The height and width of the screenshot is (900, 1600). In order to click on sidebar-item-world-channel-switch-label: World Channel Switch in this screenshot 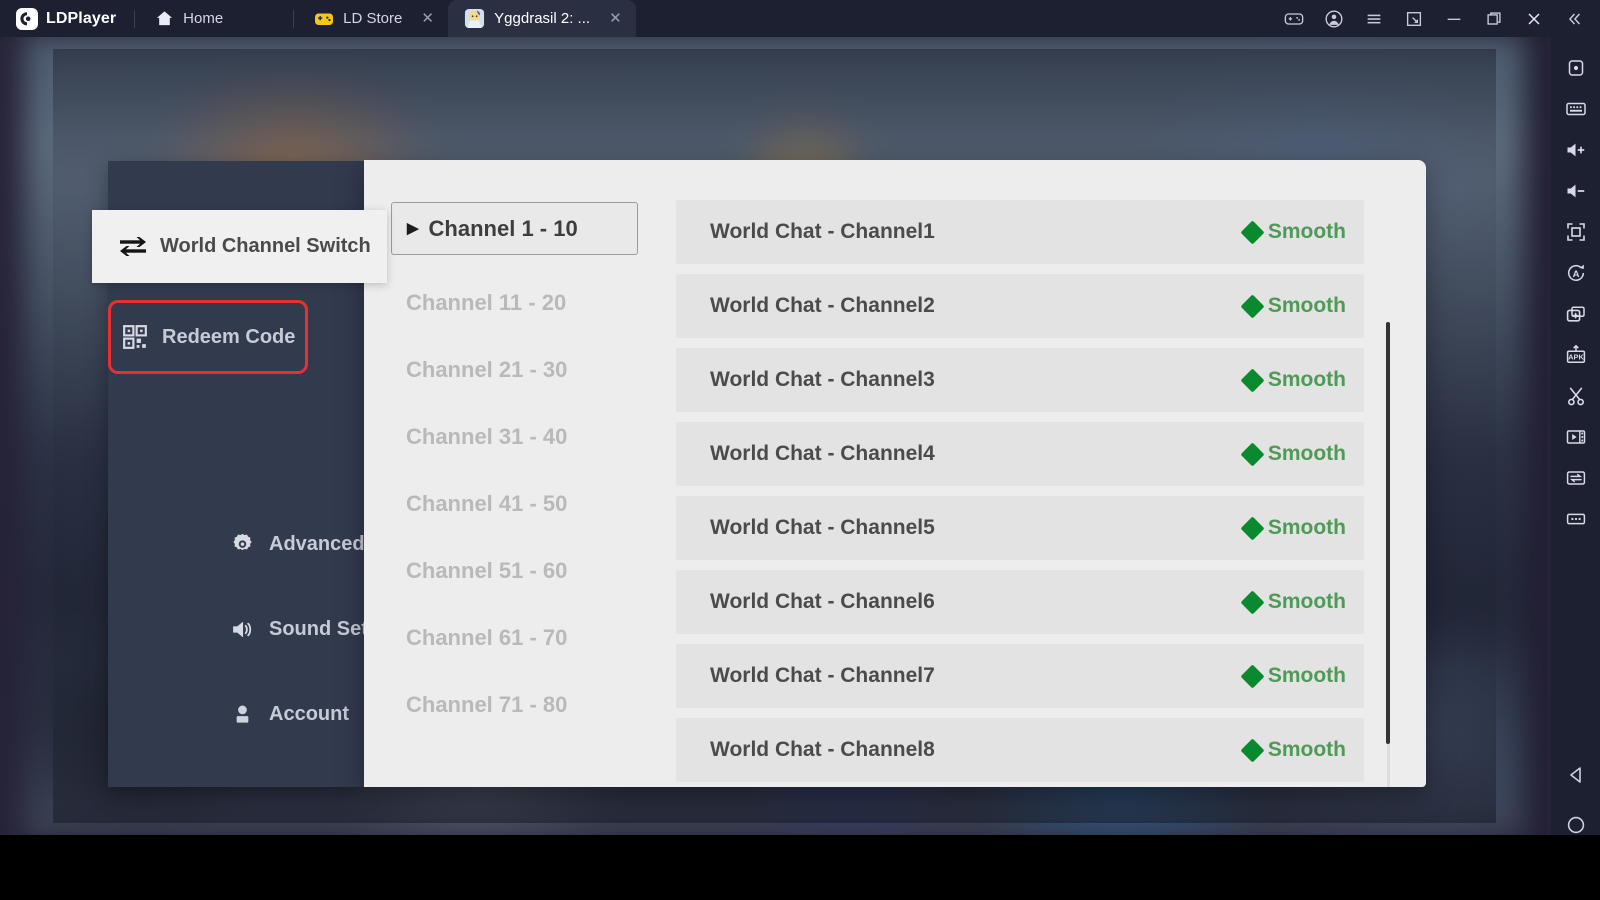, I will do `click(265, 246)`.